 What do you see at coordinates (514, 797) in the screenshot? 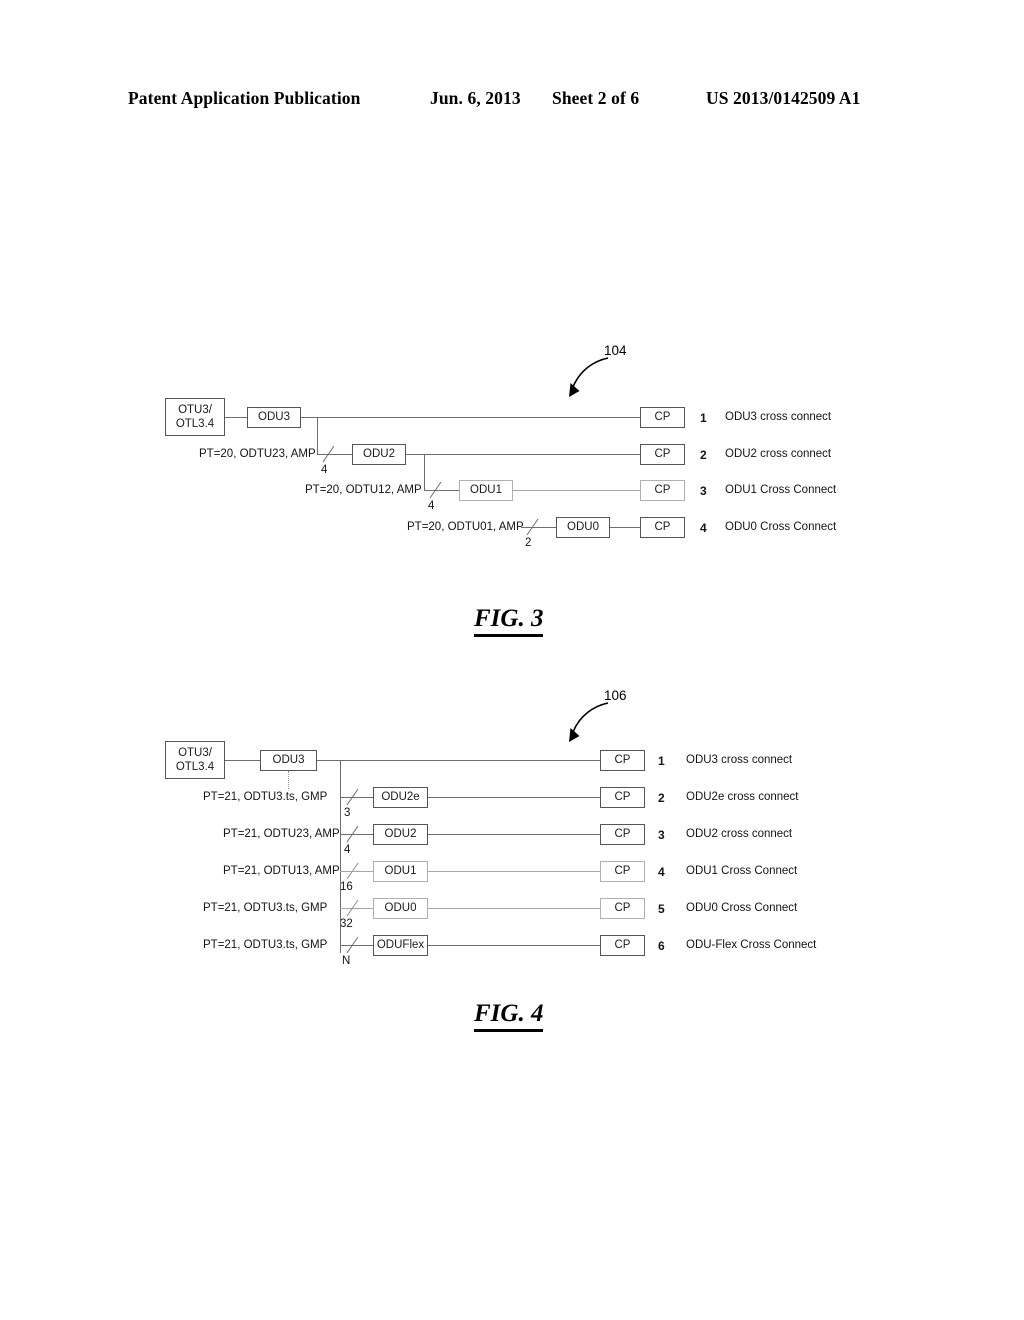
I see `link-odu2e-to-cp2` at bounding box center [514, 797].